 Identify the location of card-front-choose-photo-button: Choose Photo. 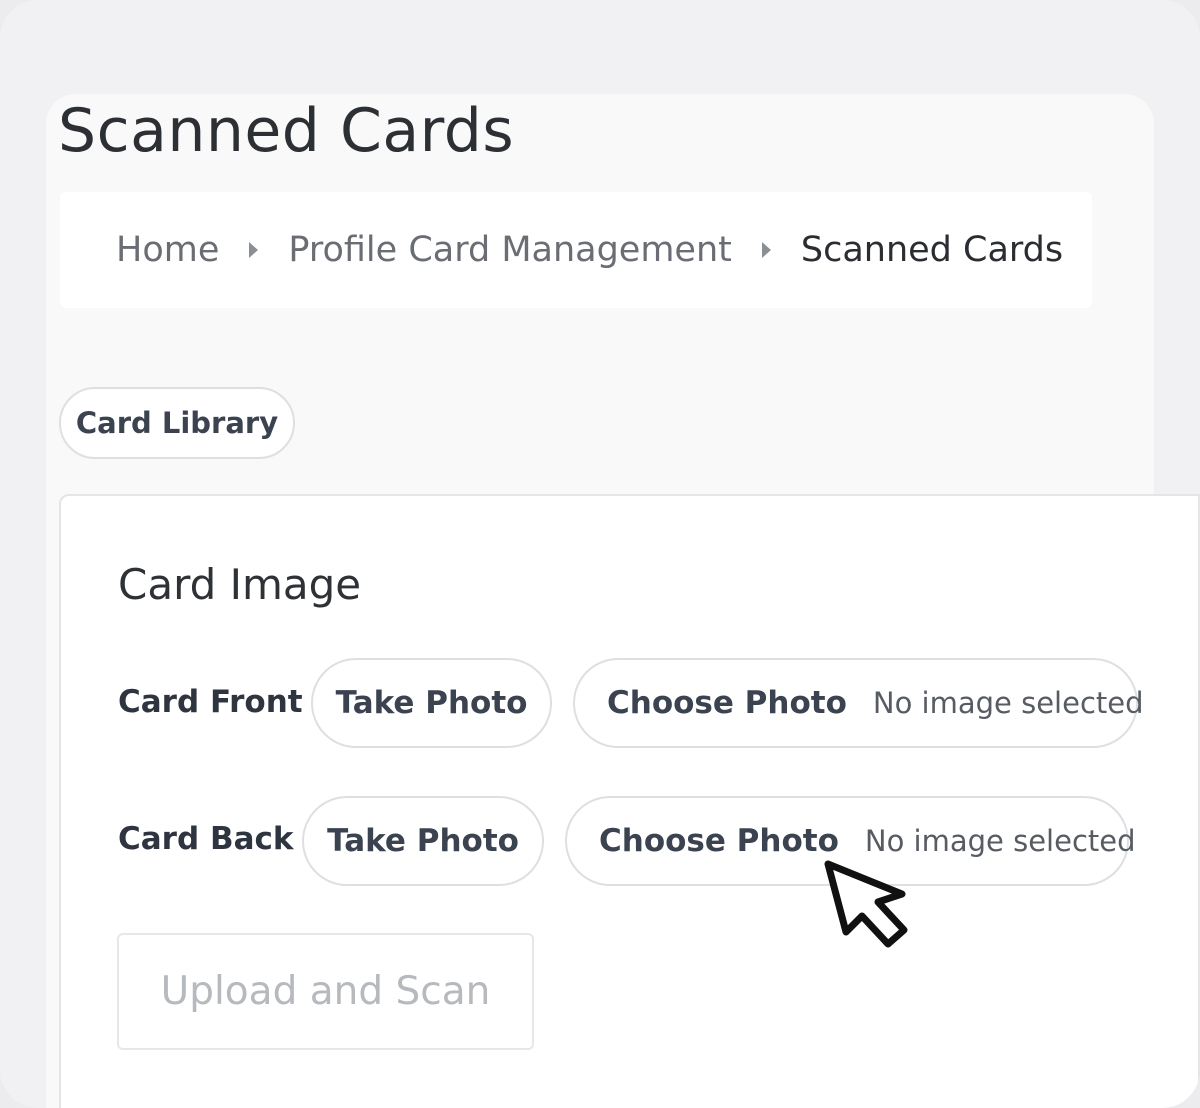
(727, 703).